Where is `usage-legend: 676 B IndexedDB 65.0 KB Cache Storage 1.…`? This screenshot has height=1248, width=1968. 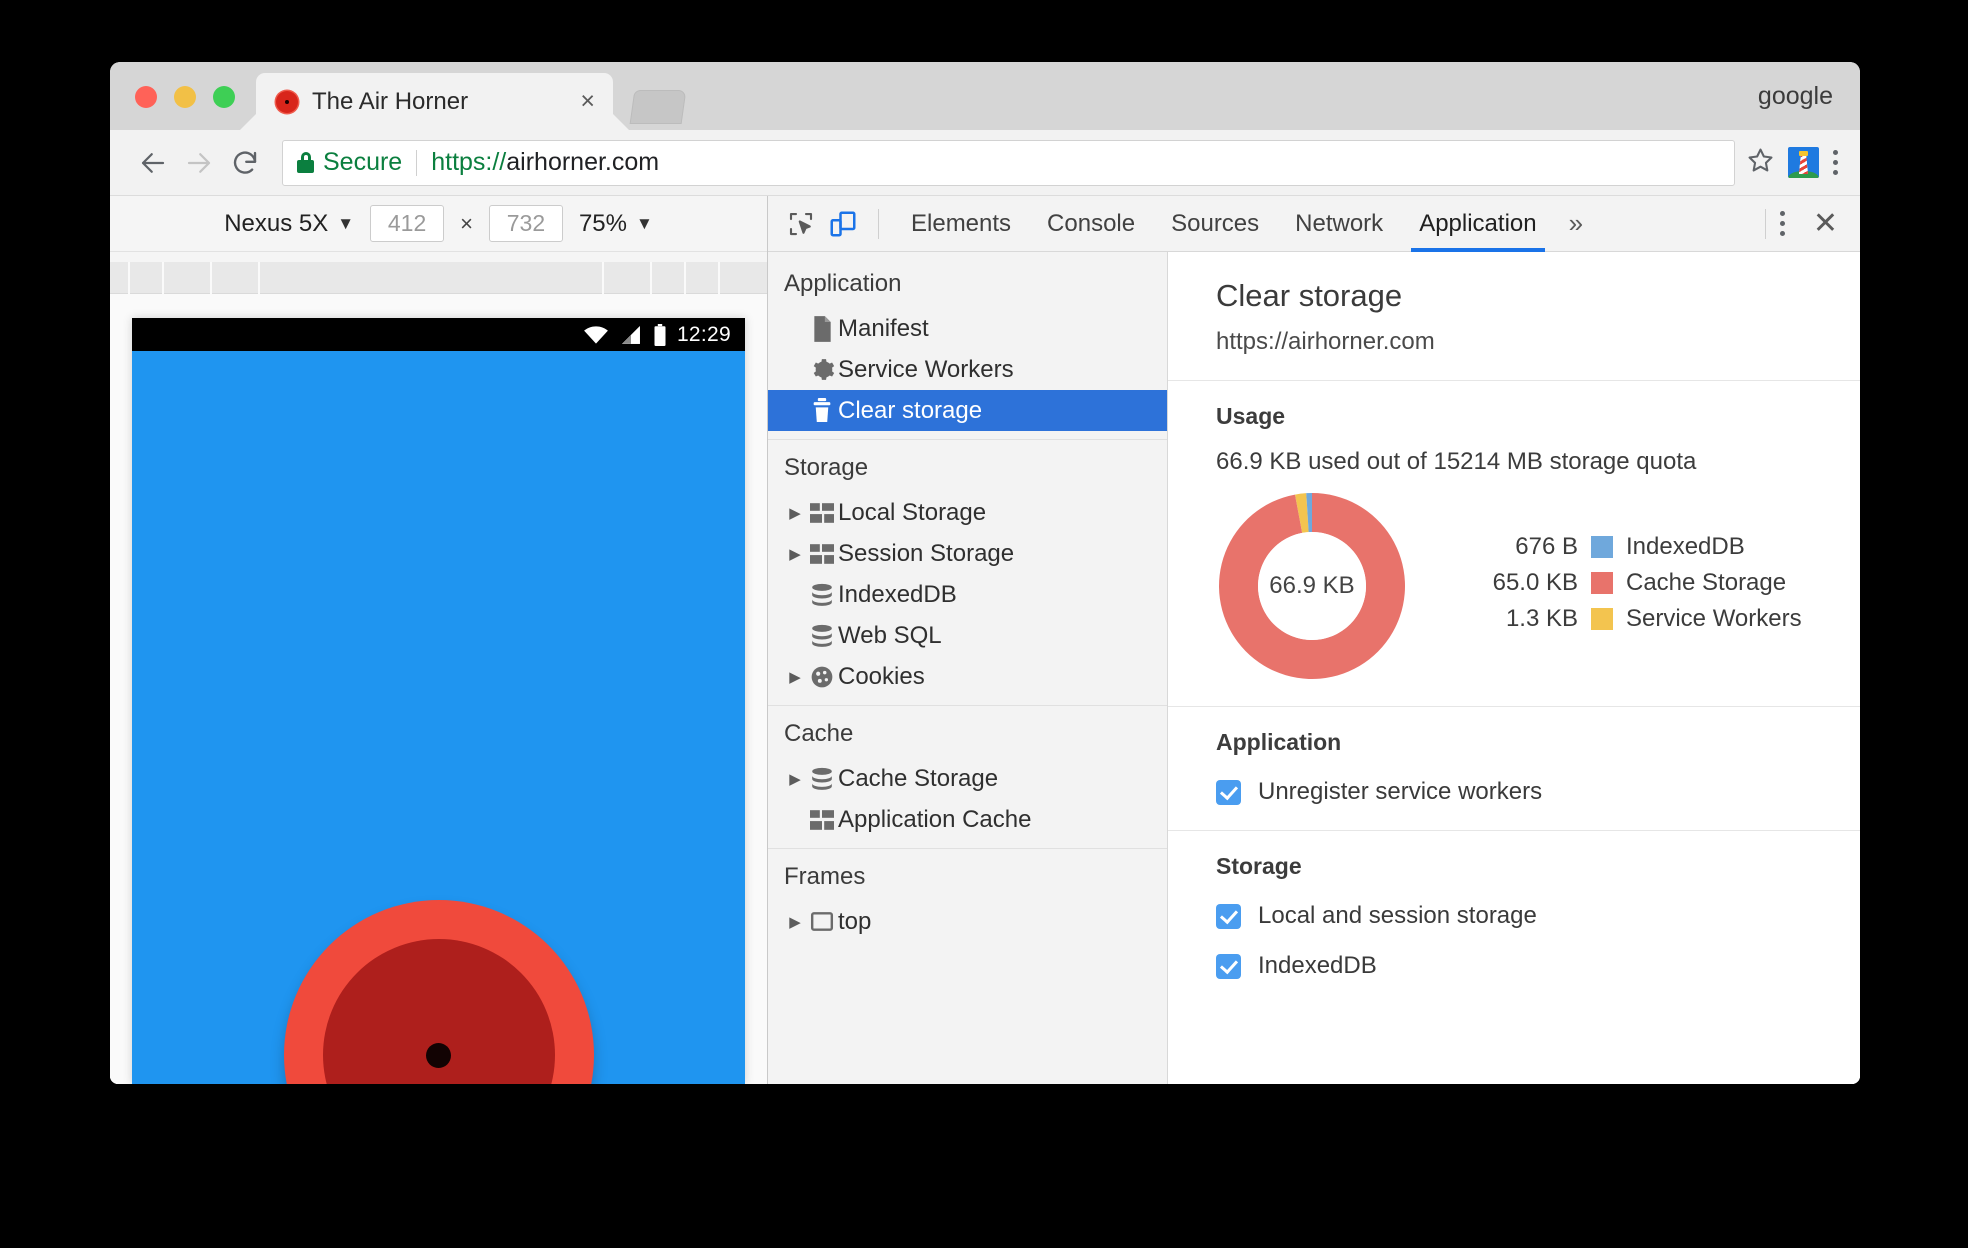
usage-legend: 676 B IndexedDB 65.0 KB Cache Storage 1.… is located at coordinates (1634, 586).